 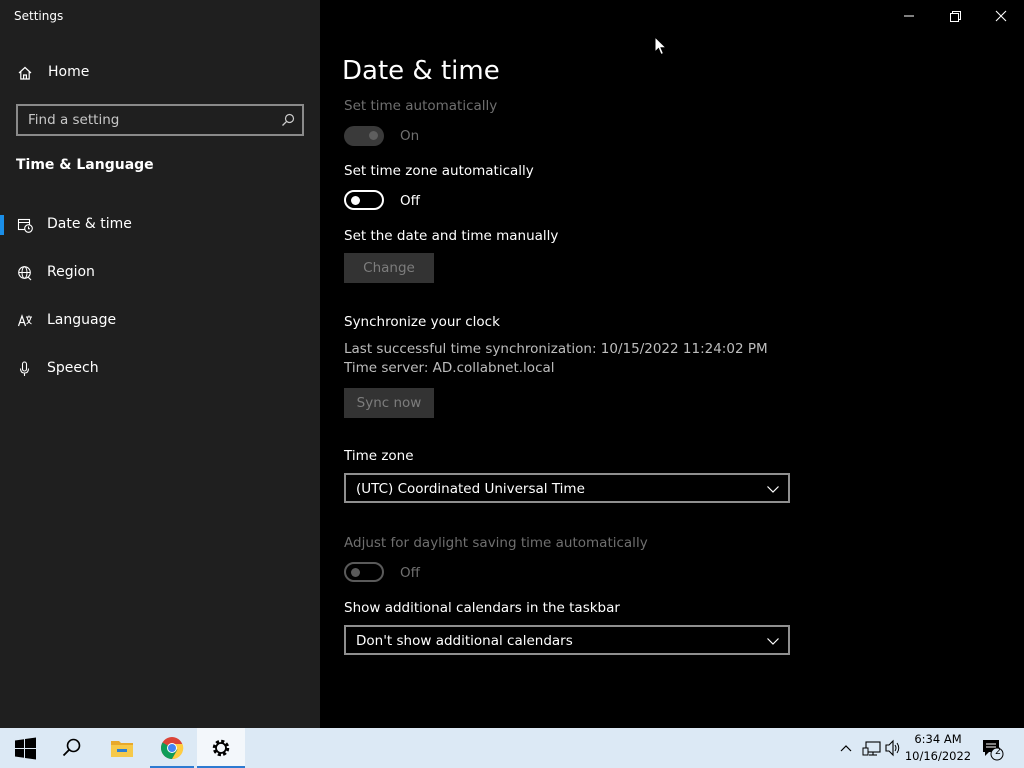 I want to click on search-input, so click(x=148, y=120).